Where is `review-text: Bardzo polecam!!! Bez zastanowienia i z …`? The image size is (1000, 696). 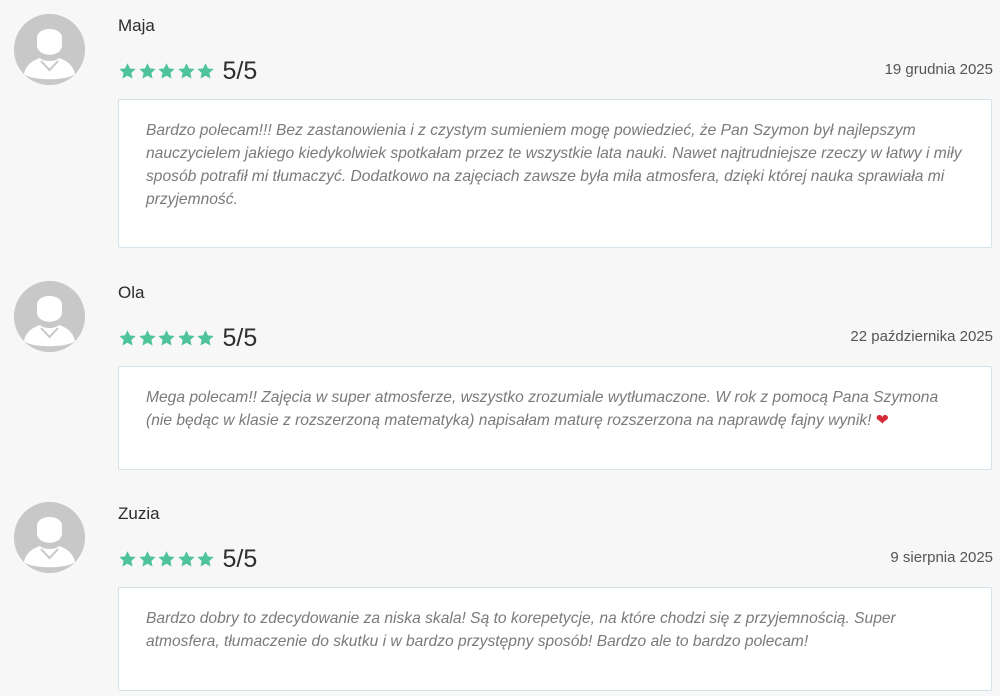
review-text: Bardzo polecam!!! Bez zastanowienia i z … is located at coordinates (555, 165).